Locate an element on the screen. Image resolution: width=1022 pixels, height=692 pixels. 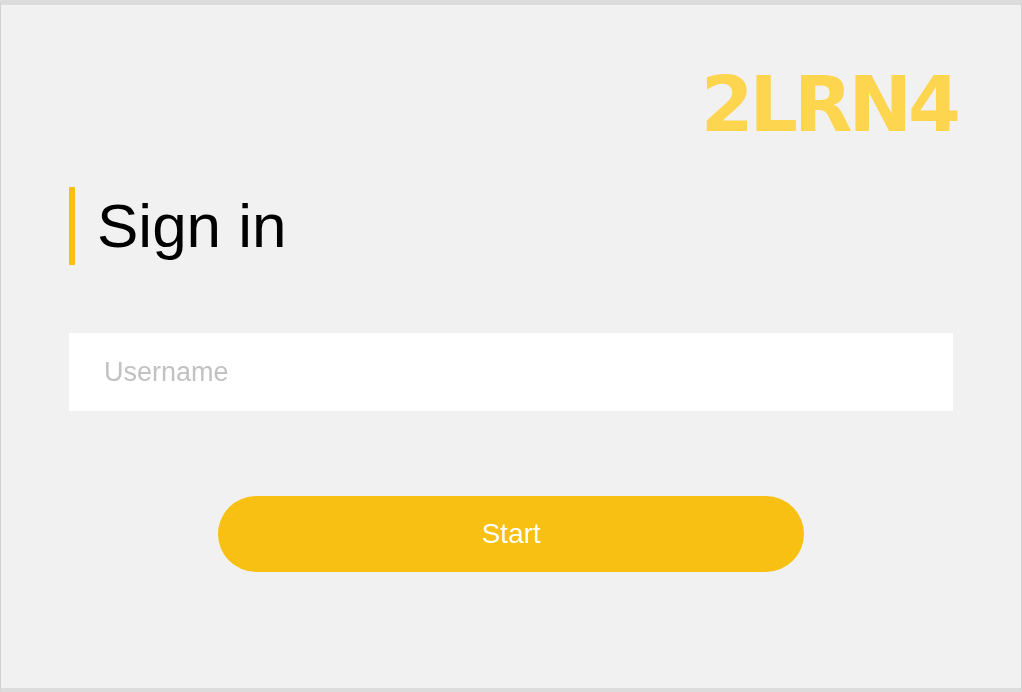
logo: 2LRN4 is located at coordinates (828, 105).